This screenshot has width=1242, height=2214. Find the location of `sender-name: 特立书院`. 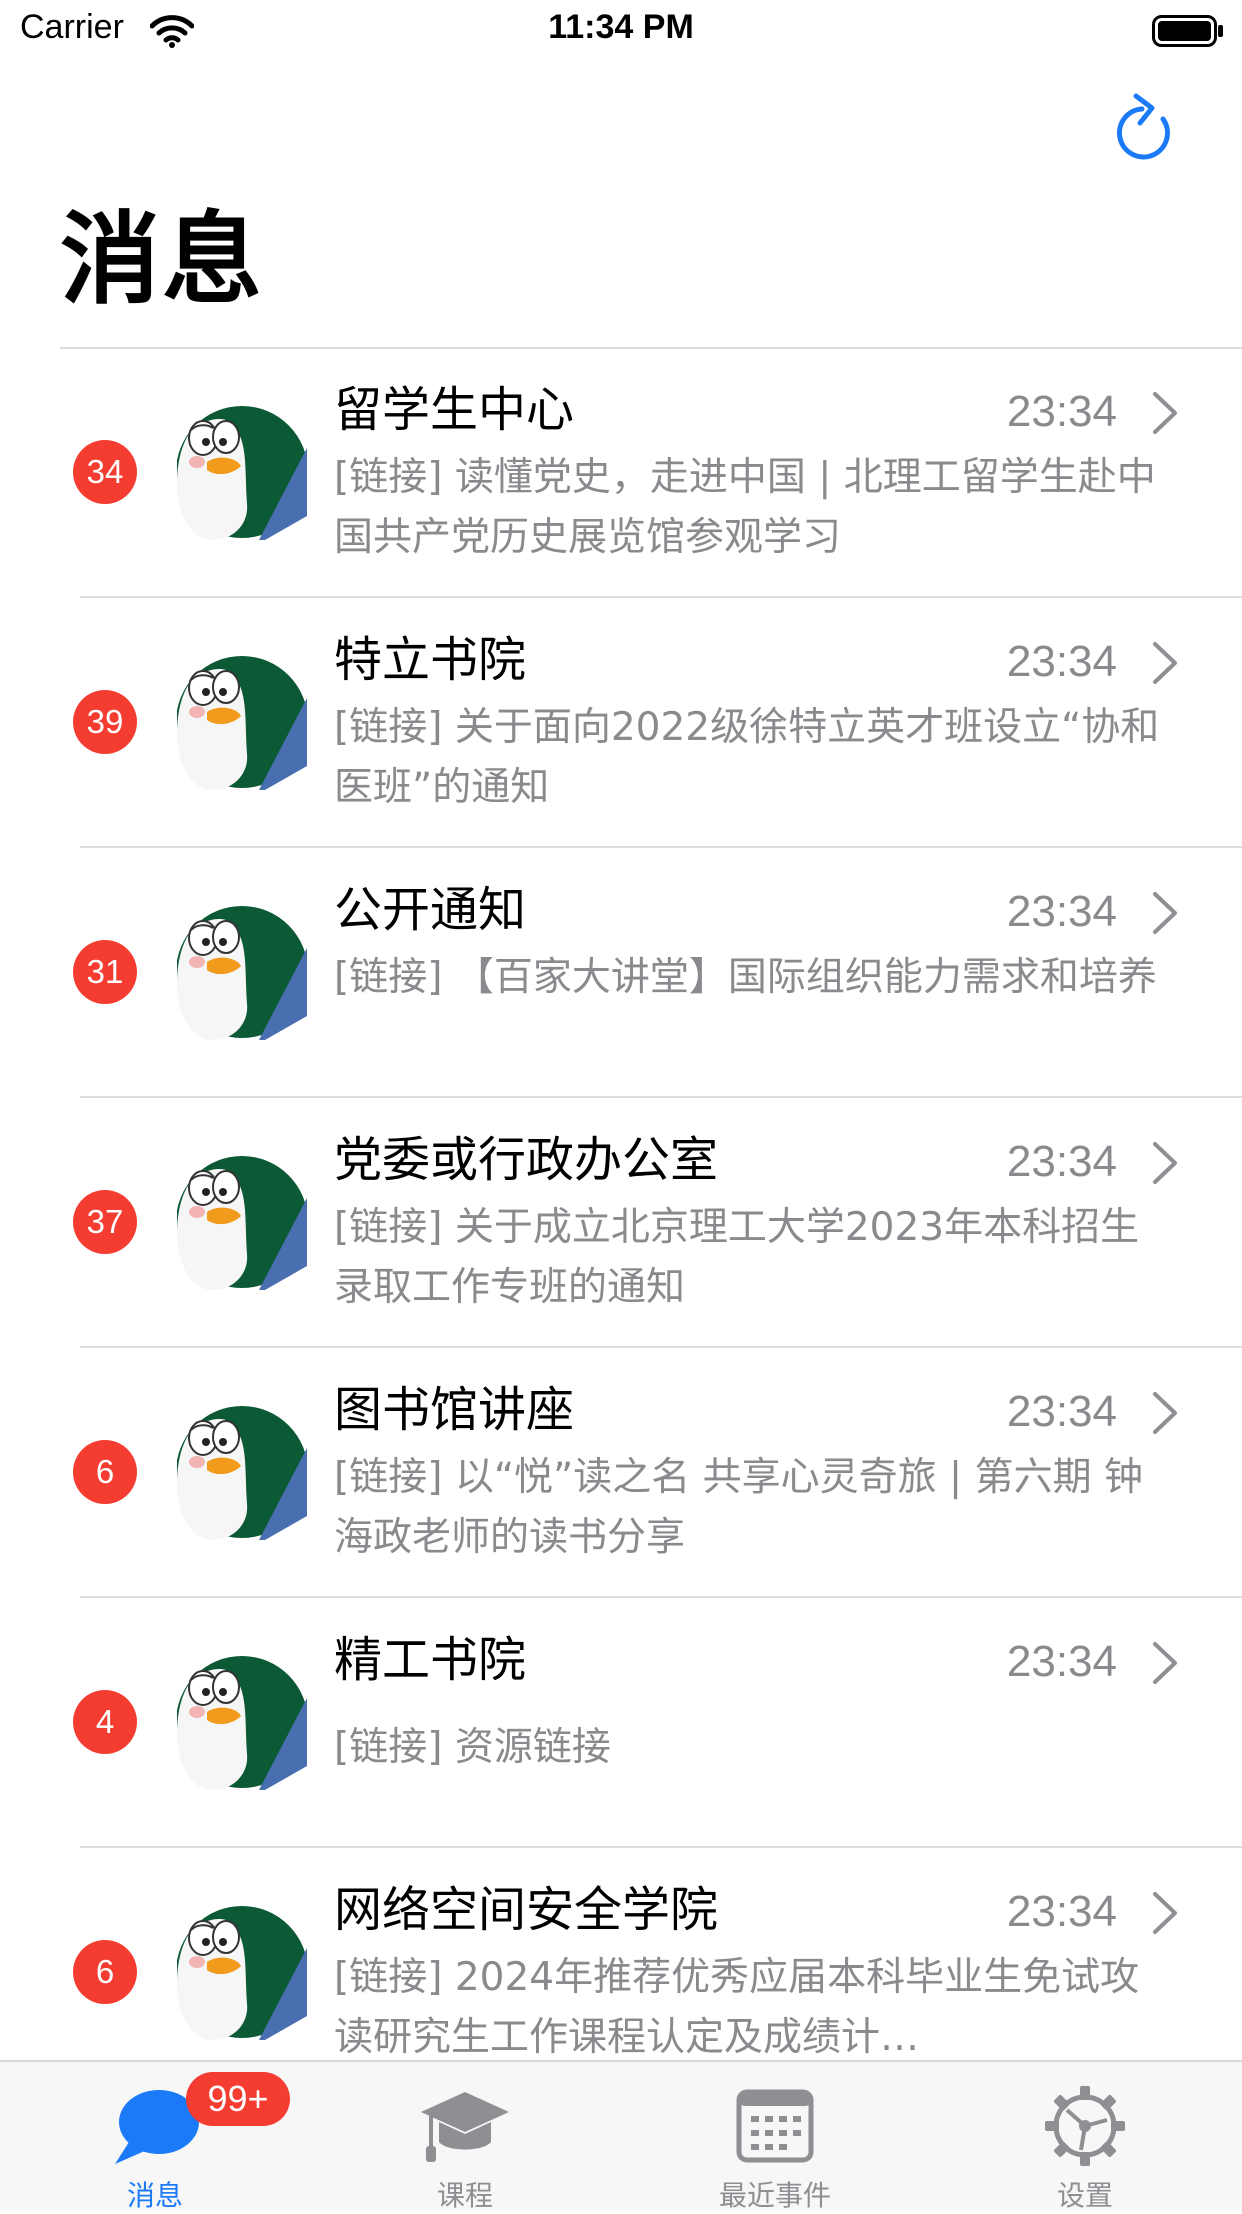

sender-name: 特立书院 is located at coordinates (430, 660).